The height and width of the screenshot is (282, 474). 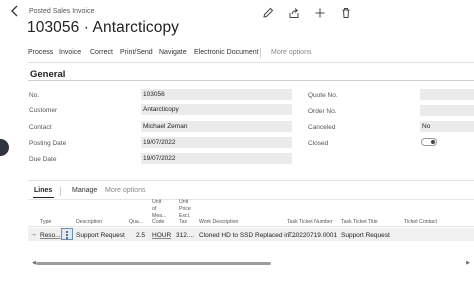 What do you see at coordinates (100, 235) in the screenshot?
I see `cell-description: Support Request` at bounding box center [100, 235].